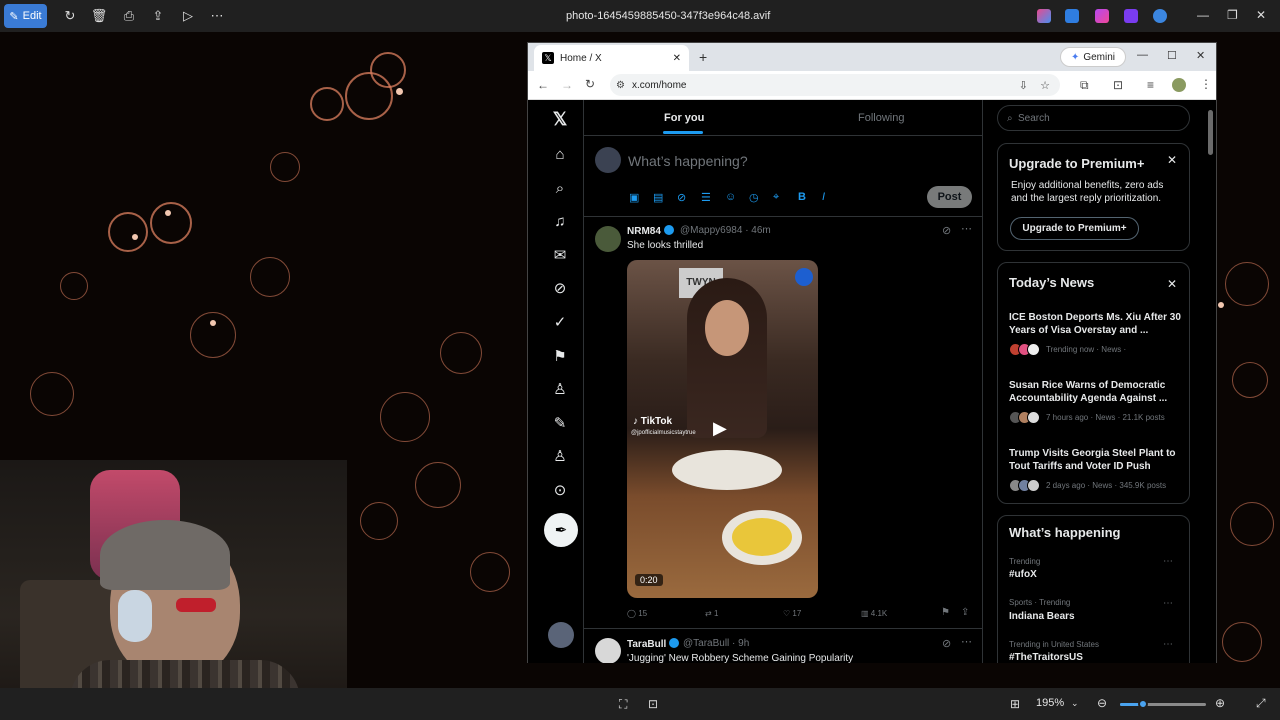 This screenshot has width=1280, height=720. What do you see at coordinates (1015, 704) in the screenshot?
I see `fit-to-window-icon: ⊞` at bounding box center [1015, 704].